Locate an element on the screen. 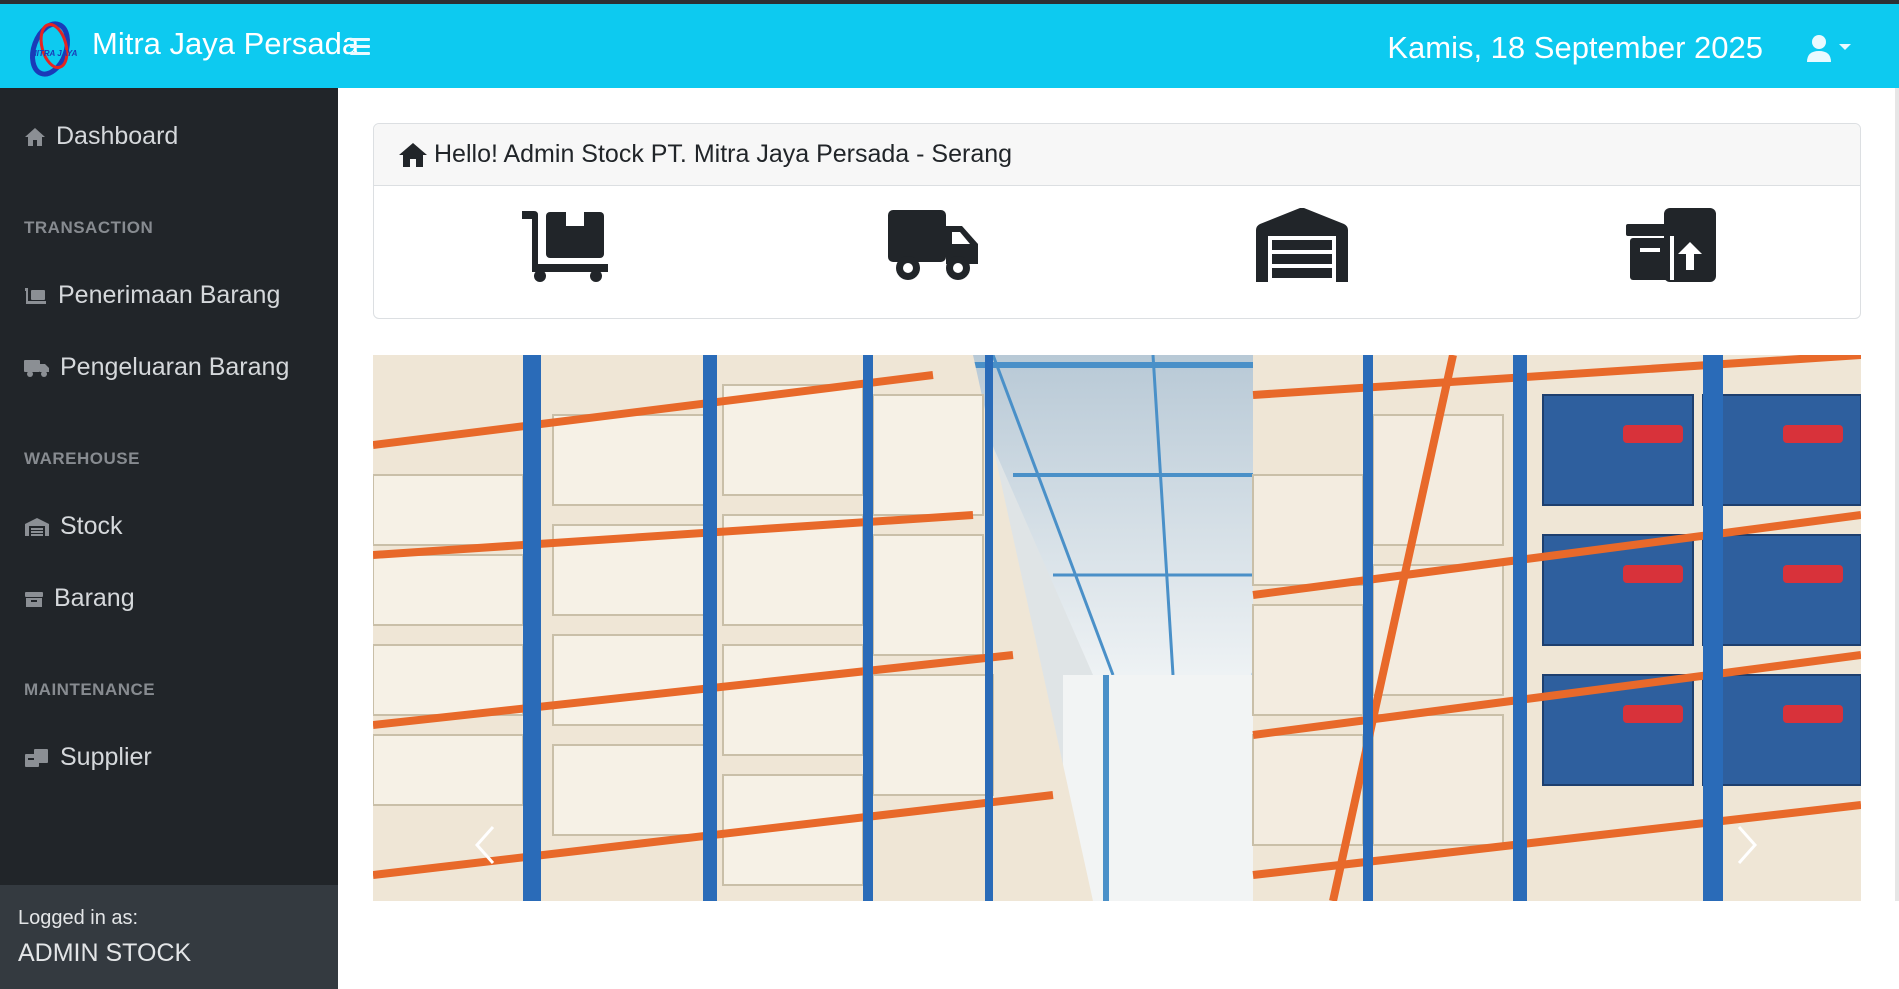 This screenshot has width=1899, height=989. sidebar-item-penerimaan-barang: Penerimaan Barang is located at coordinates (152, 295).